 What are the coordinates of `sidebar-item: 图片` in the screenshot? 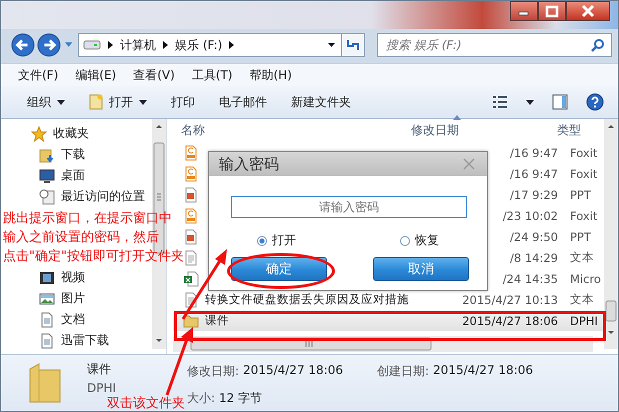 It's located at (73, 298).